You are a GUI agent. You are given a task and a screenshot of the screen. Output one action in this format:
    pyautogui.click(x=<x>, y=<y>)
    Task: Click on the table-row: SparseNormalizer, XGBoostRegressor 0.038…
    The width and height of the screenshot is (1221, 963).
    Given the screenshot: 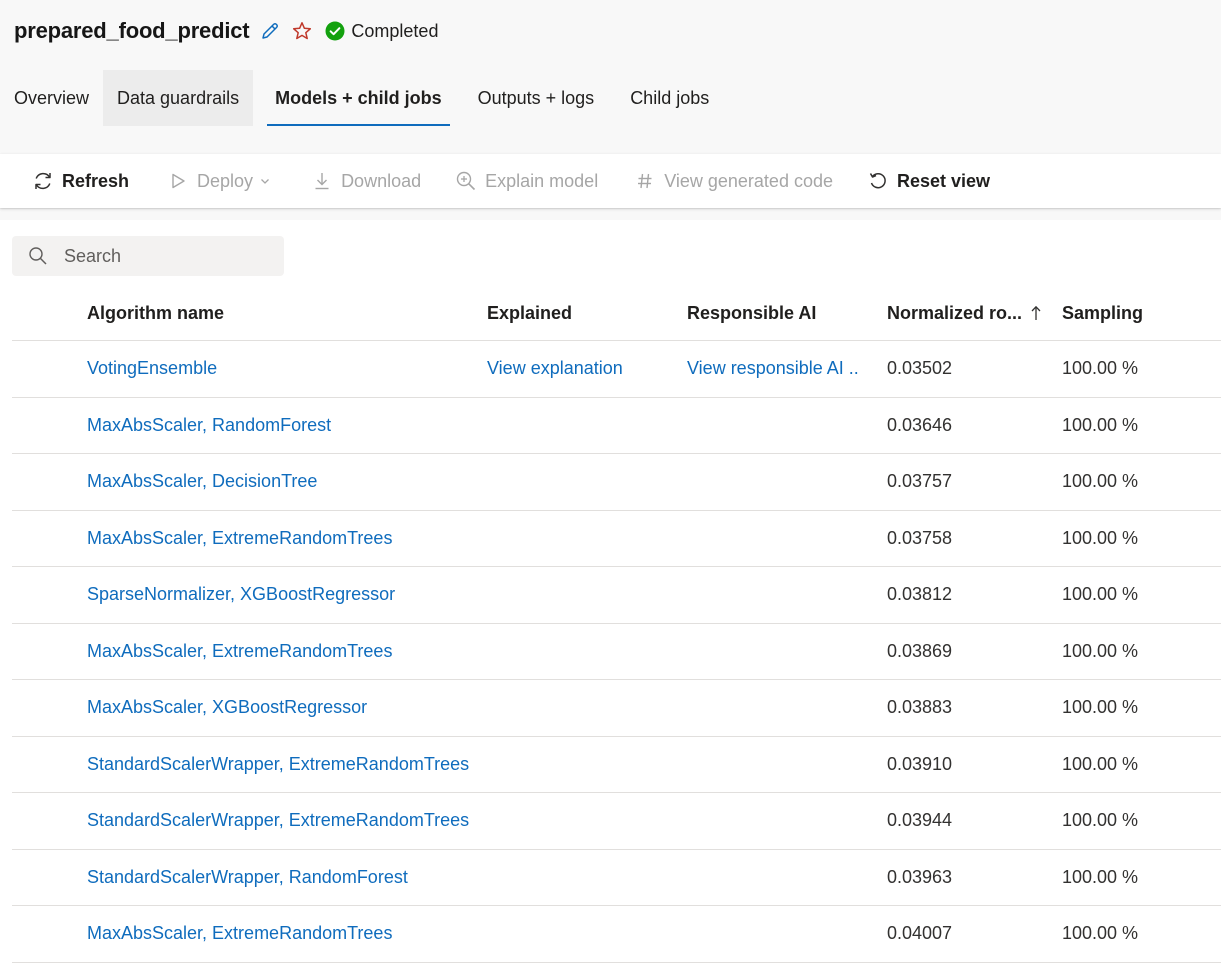 What is the action you would take?
    pyautogui.click(x=616, y=595)
    